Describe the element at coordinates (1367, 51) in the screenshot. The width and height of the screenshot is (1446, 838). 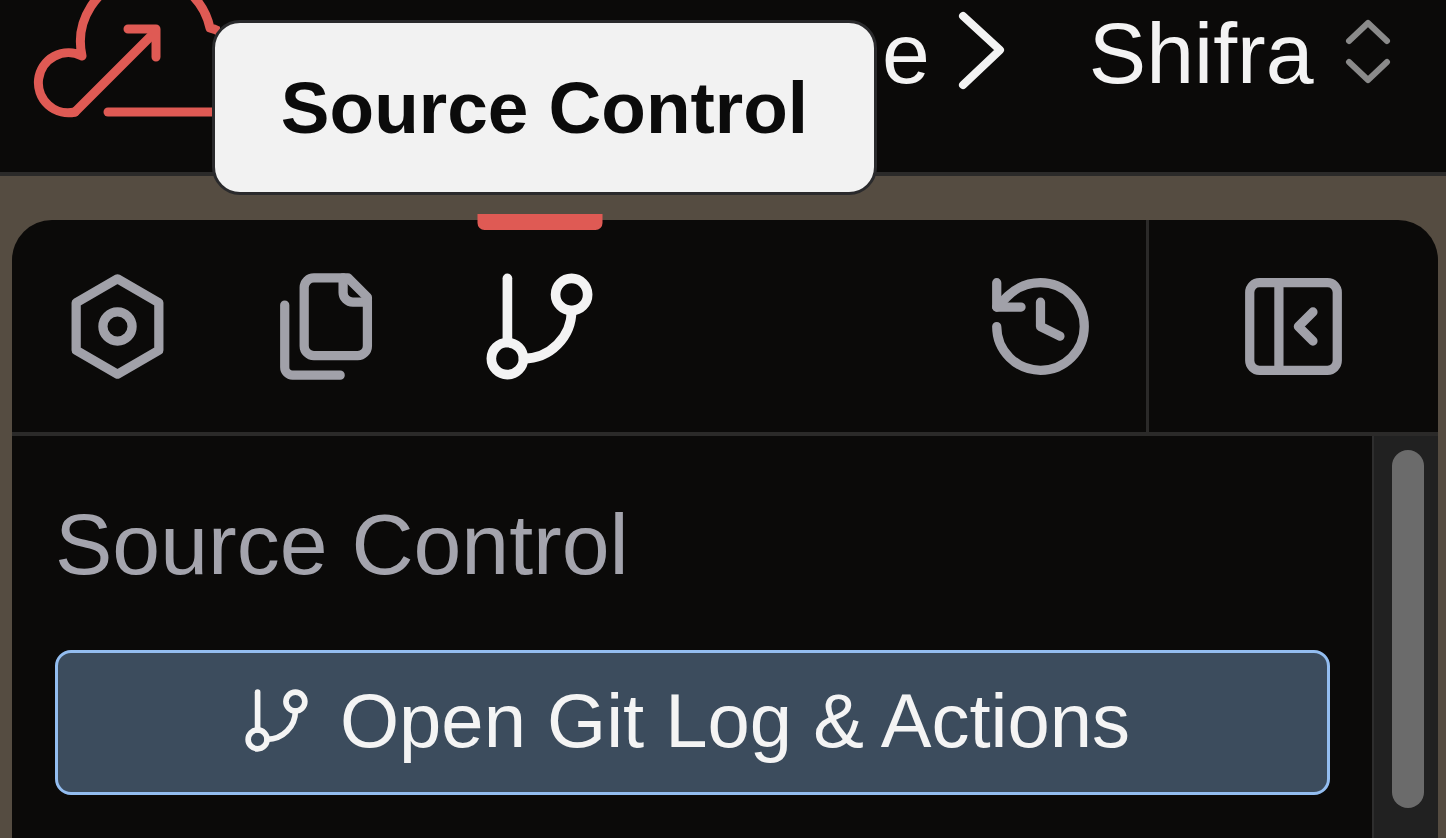
I see `up-down-chevron-icon` at that location.